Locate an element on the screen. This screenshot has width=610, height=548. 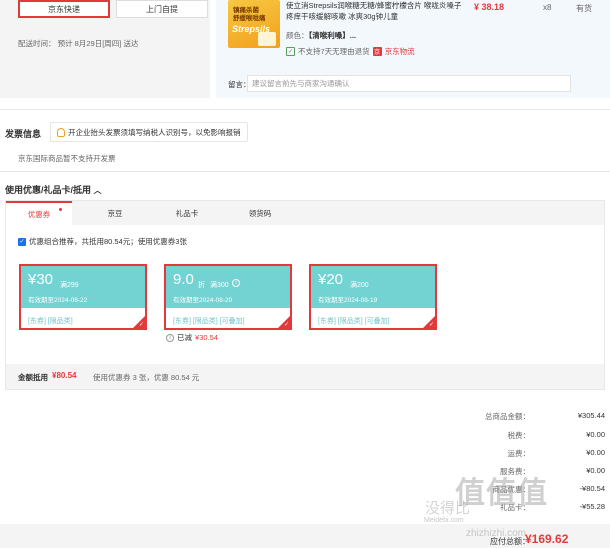
product-image: 镇痛杀菌 舒缓喉咙痛 Strepsils is located at coordinates (254, 24).